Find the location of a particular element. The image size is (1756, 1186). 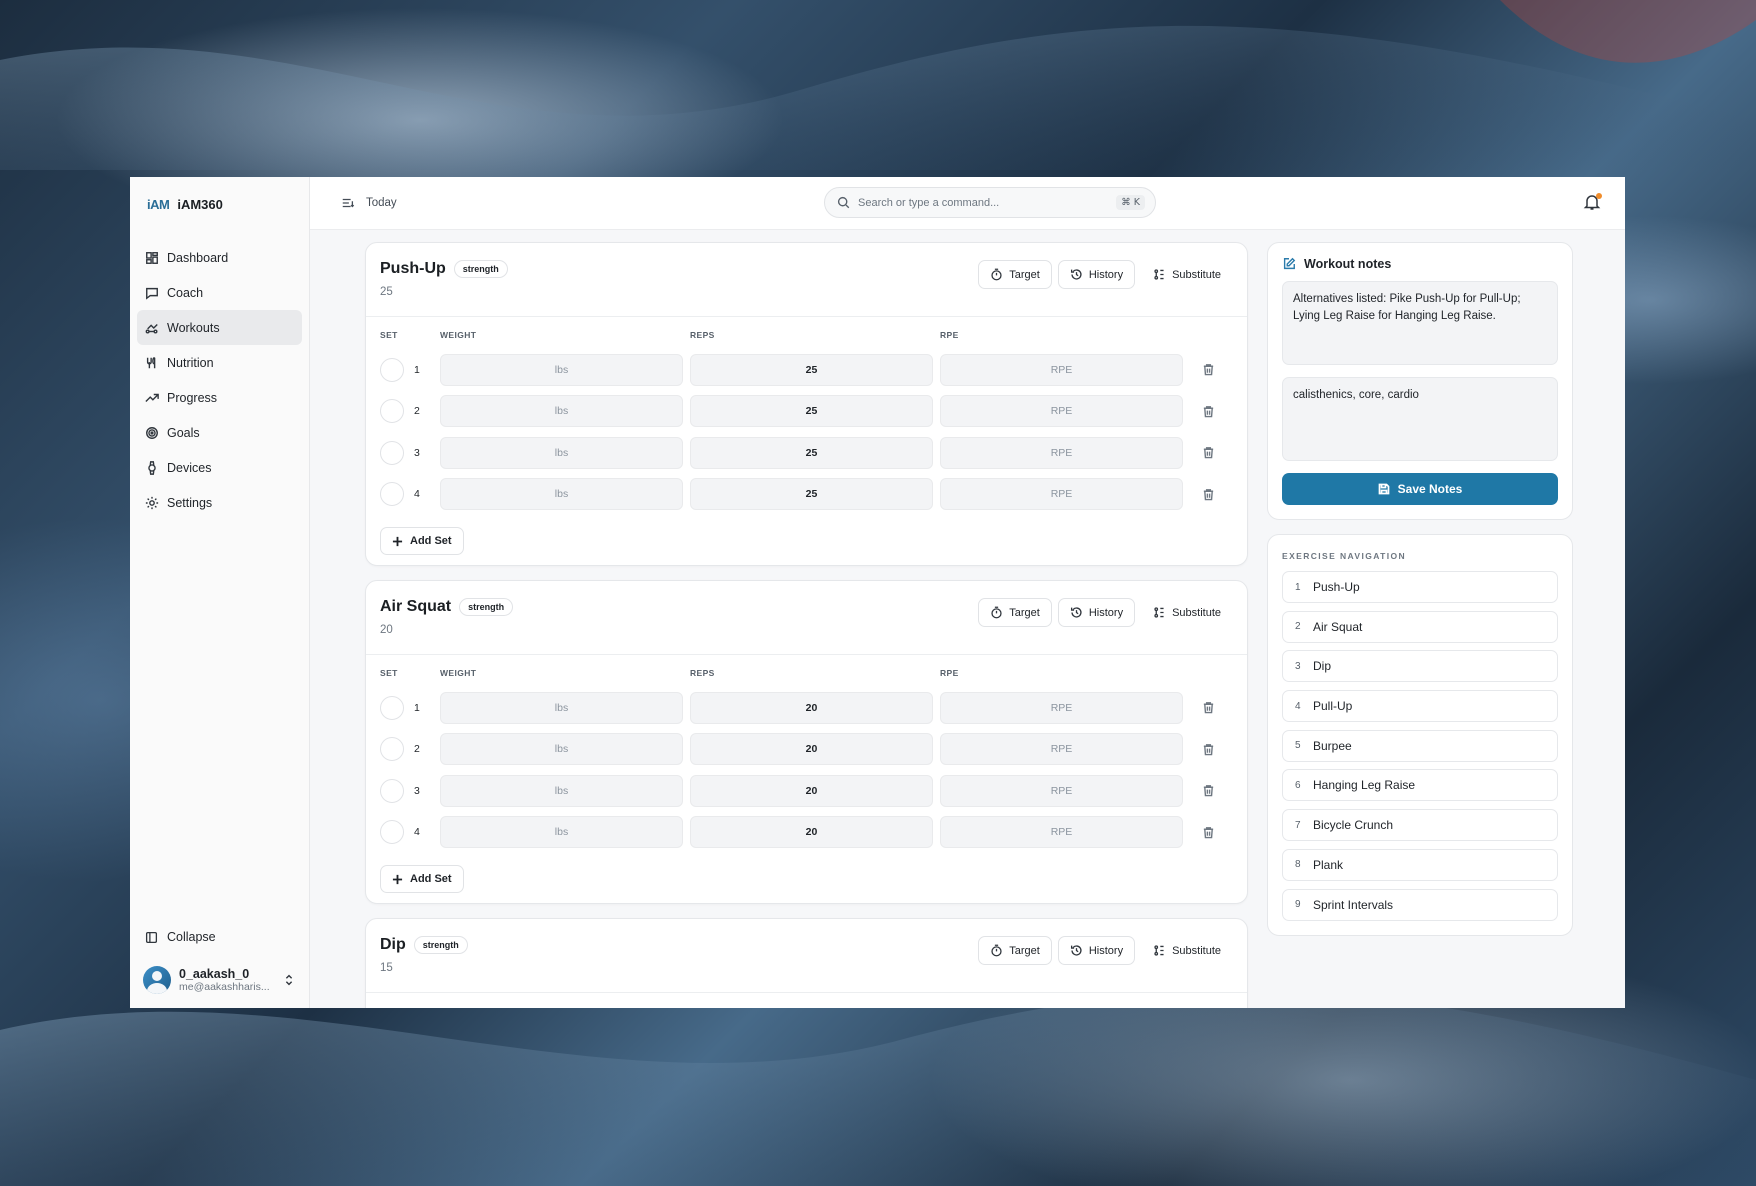

sidebar-item-workouts: Workouts is located at coordinates (219, 327).